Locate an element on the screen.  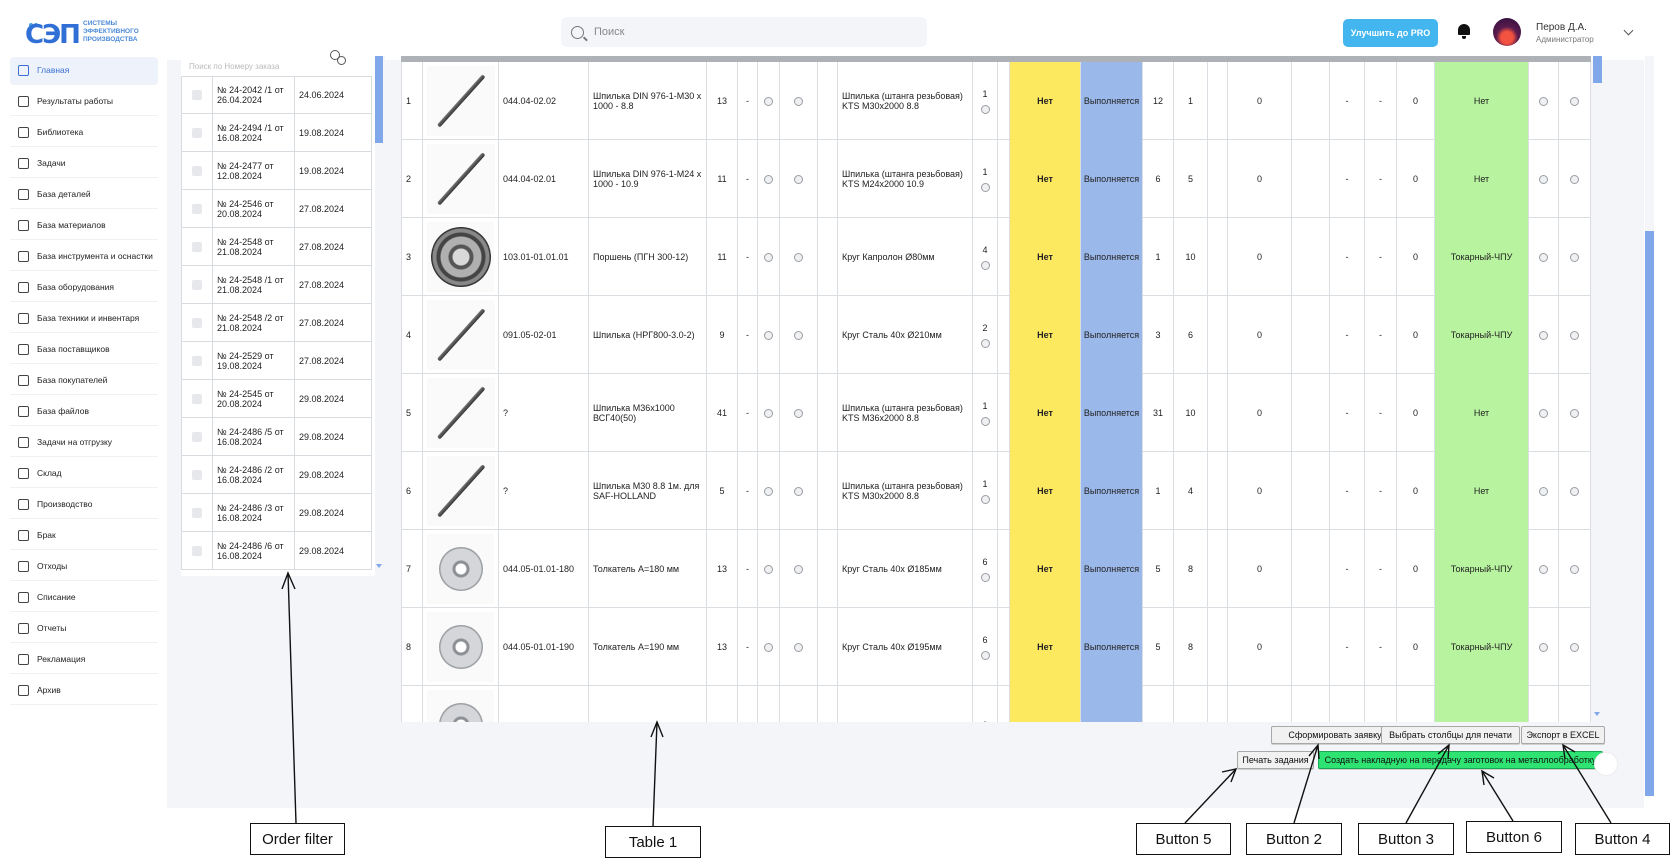
sidebar-item: Брак is located at coordinates (84, 536).